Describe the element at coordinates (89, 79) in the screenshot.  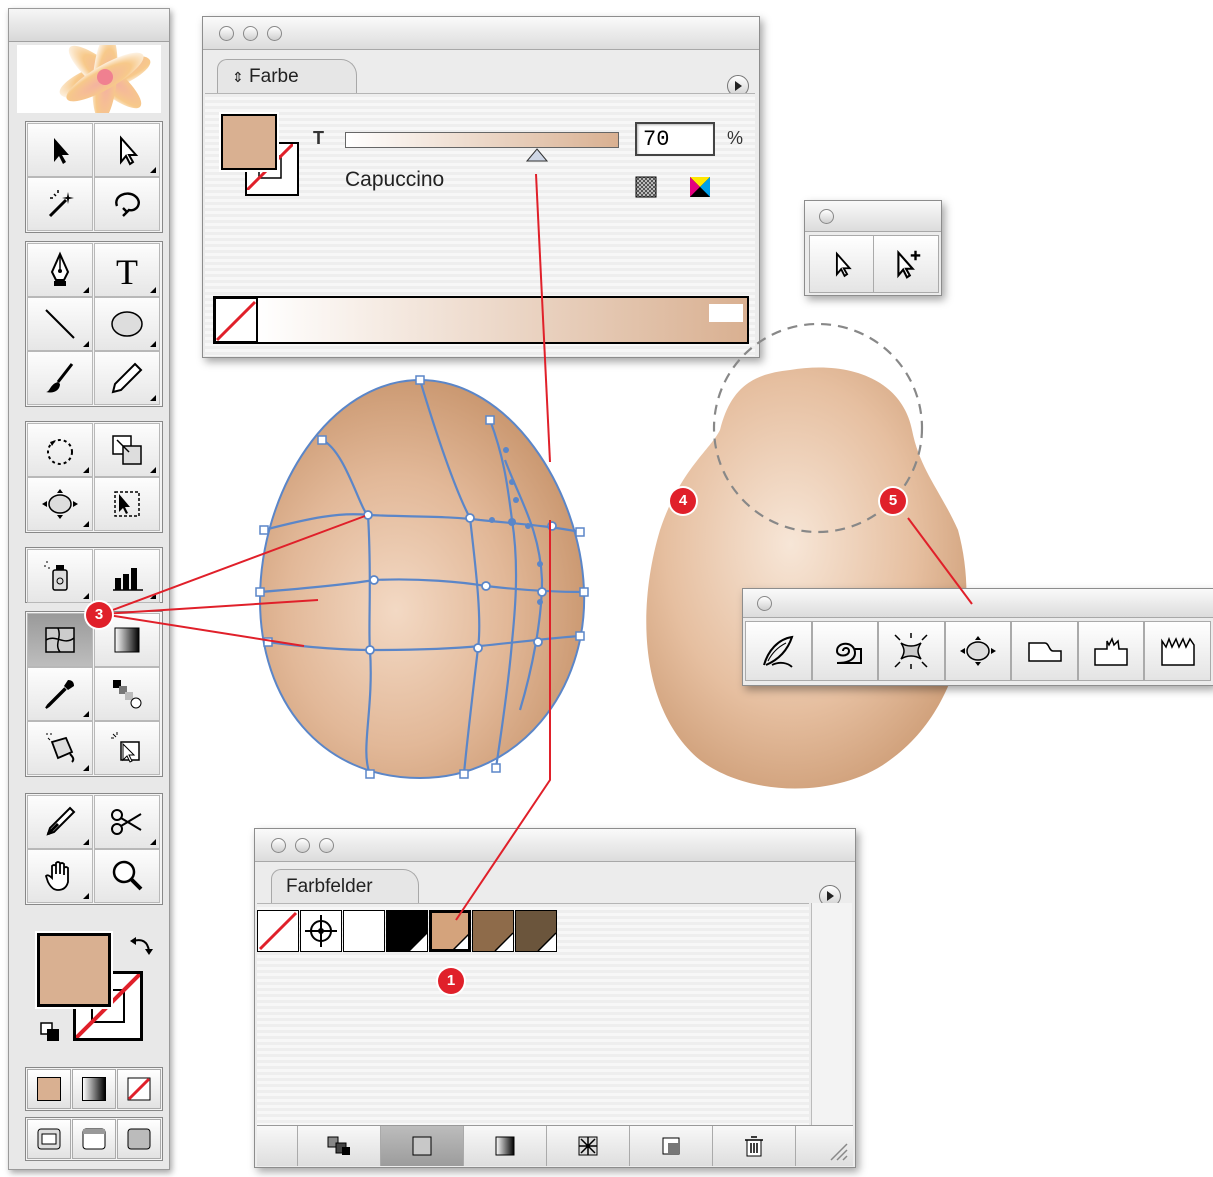
I see `app-logo-flower` at that location.